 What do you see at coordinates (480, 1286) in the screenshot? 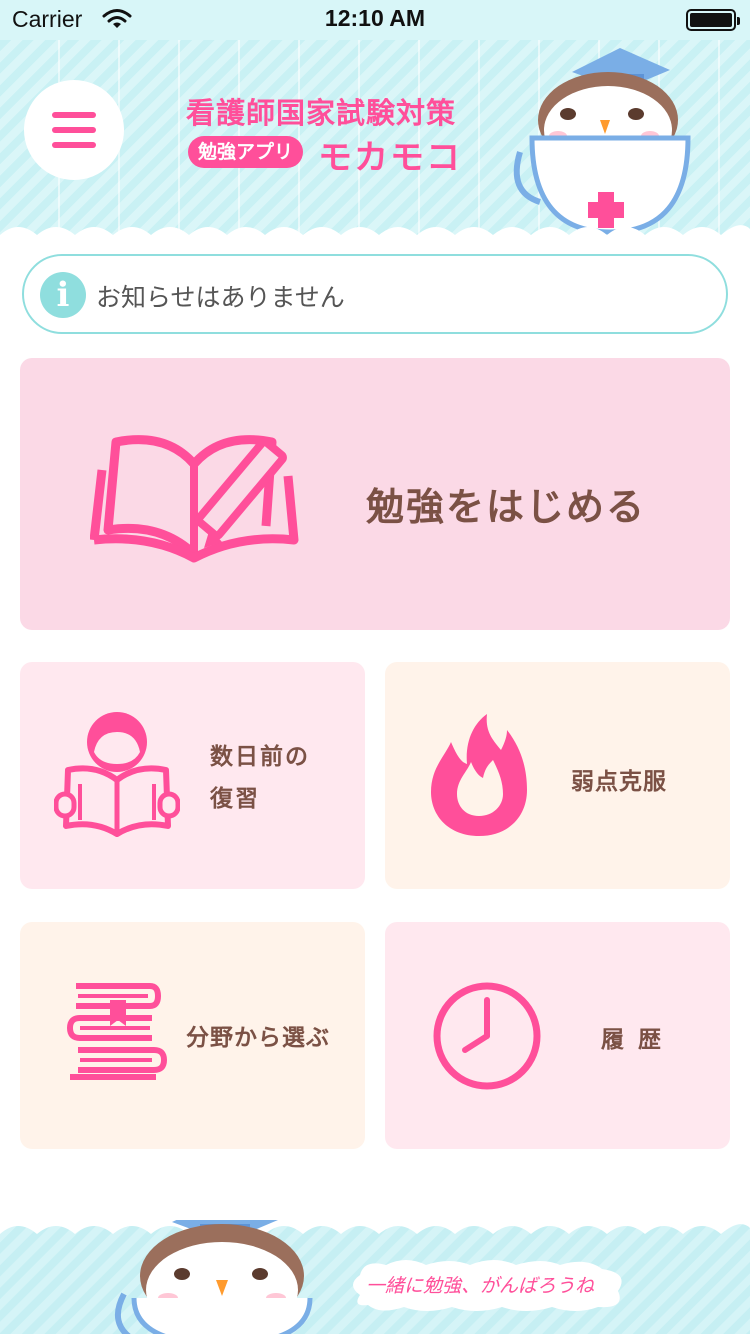
I see `footer-message: 一緒に勉強、がんばろうね` at bounding box center [480, 1286].